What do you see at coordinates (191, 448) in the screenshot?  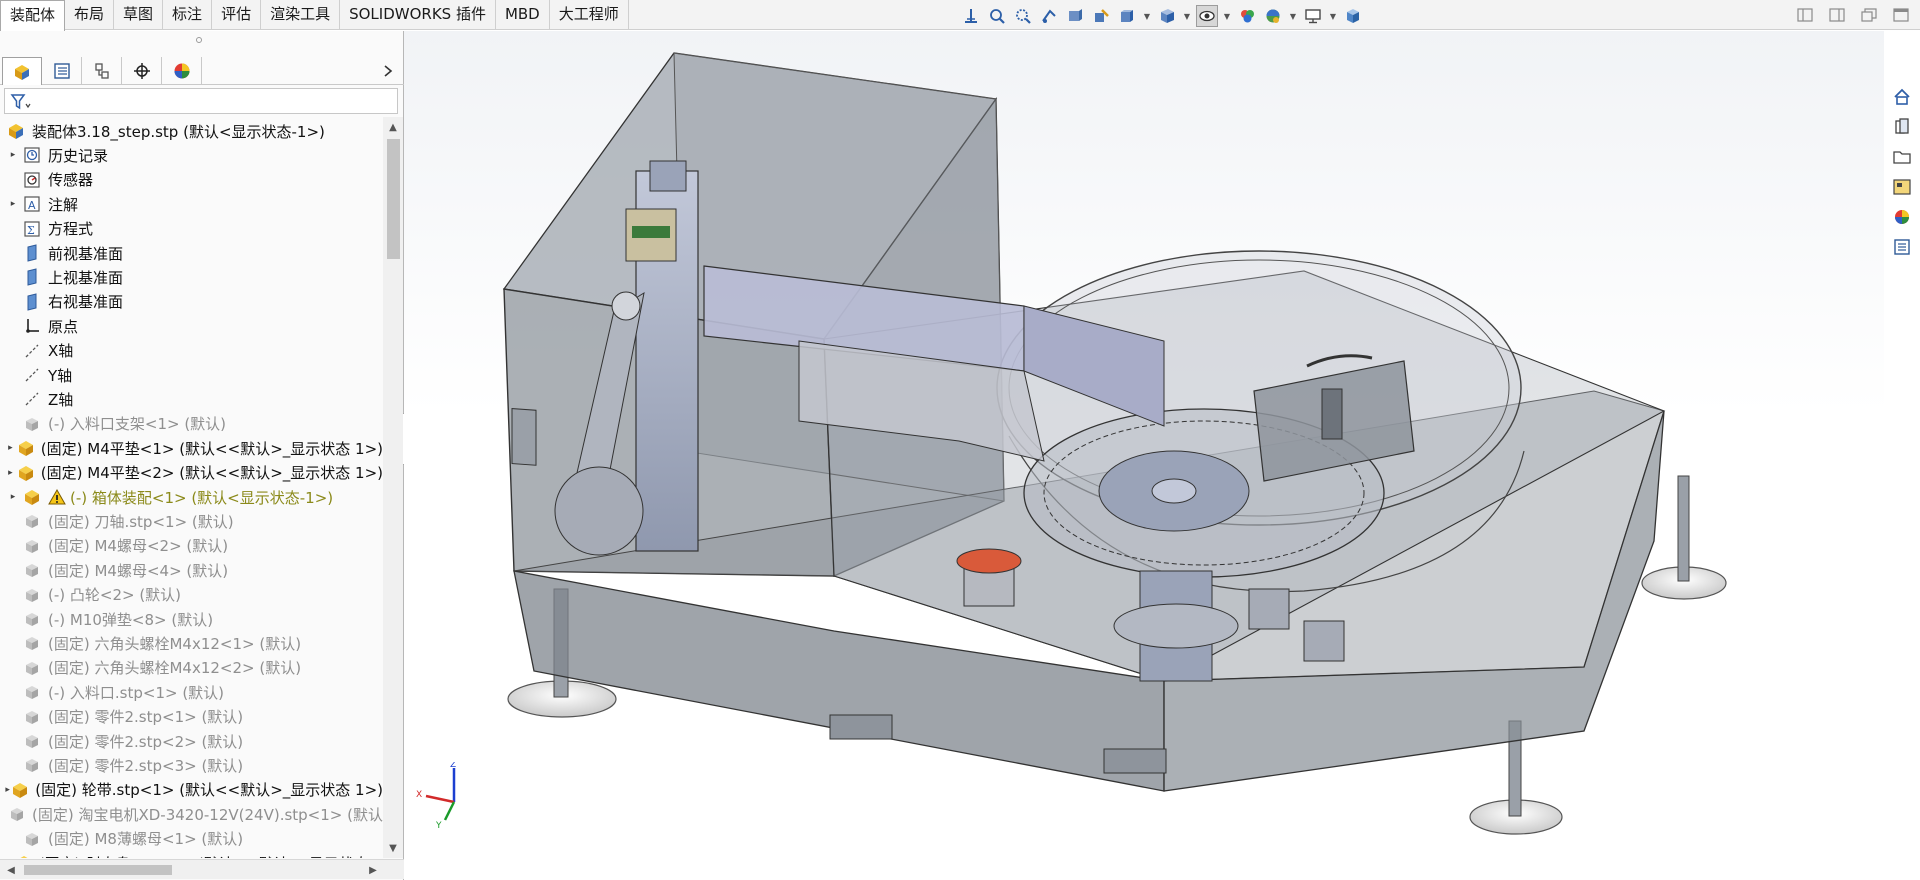 I see `tree-item: ▸ (固定) M4平垫<1> (默认<<默认>_显示状态 1>)` at bounding box center [191, 448].